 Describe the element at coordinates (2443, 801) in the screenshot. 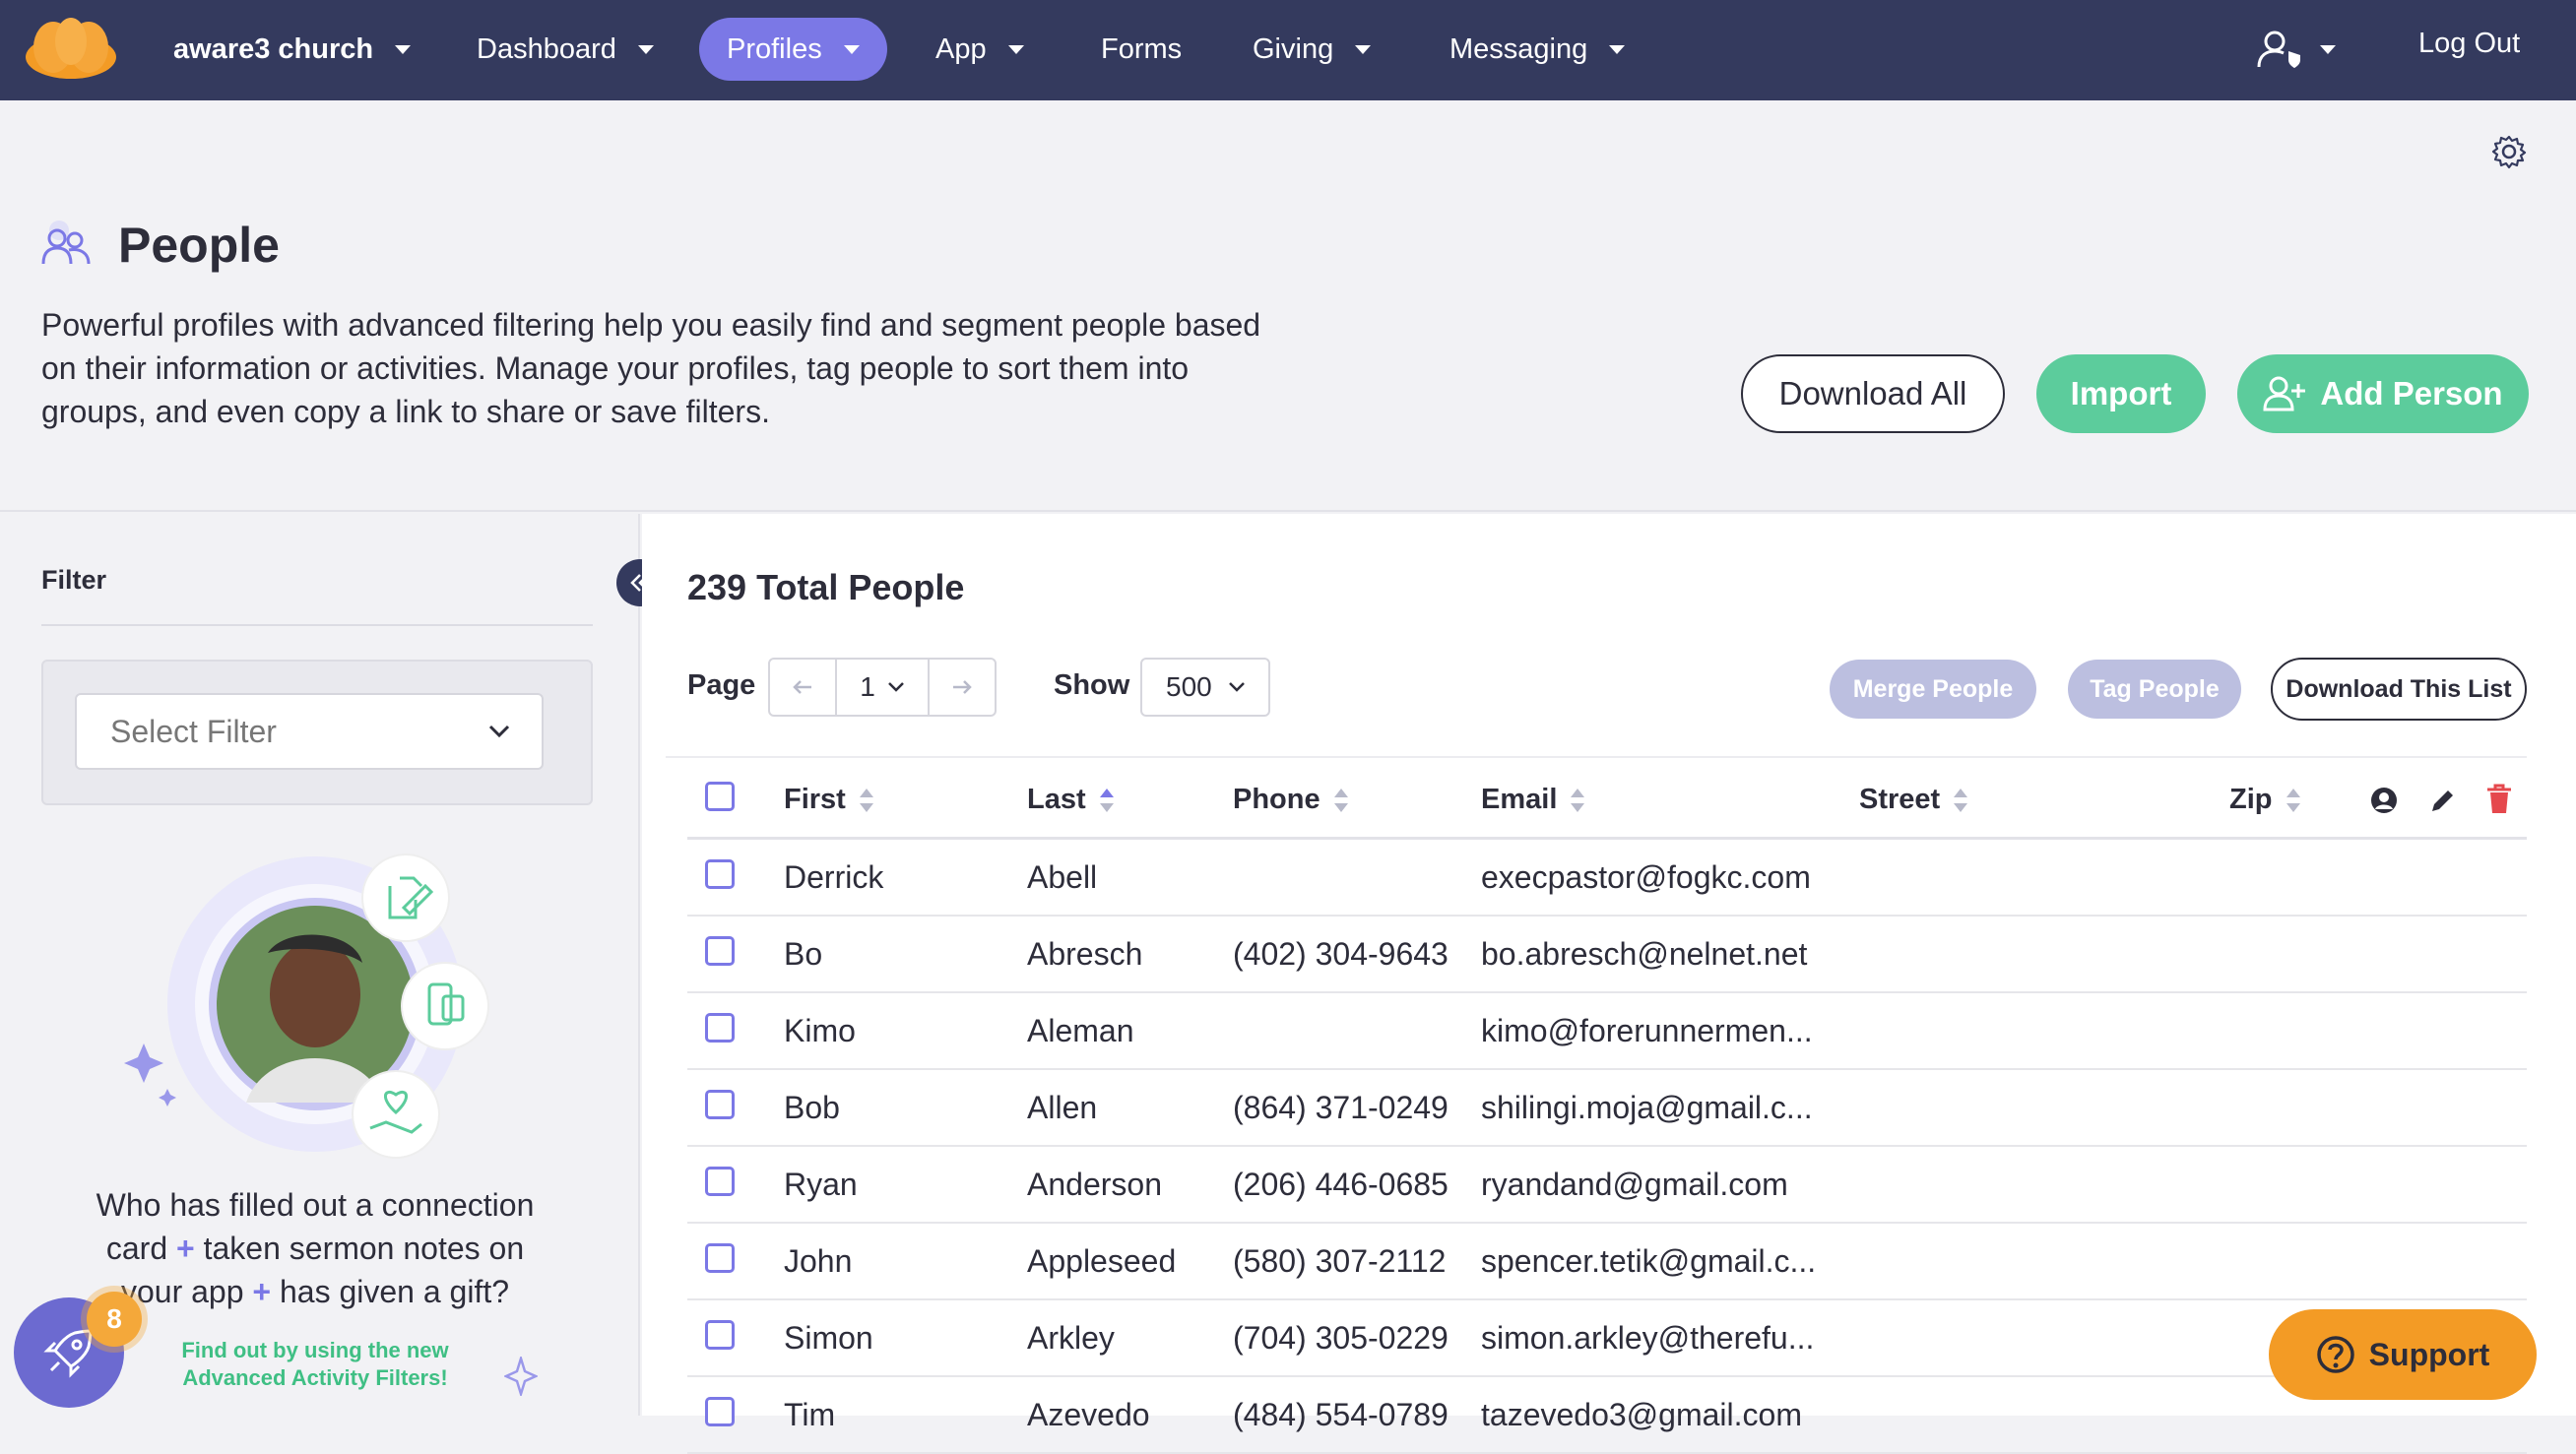

I see `pencil-icon` at that location.